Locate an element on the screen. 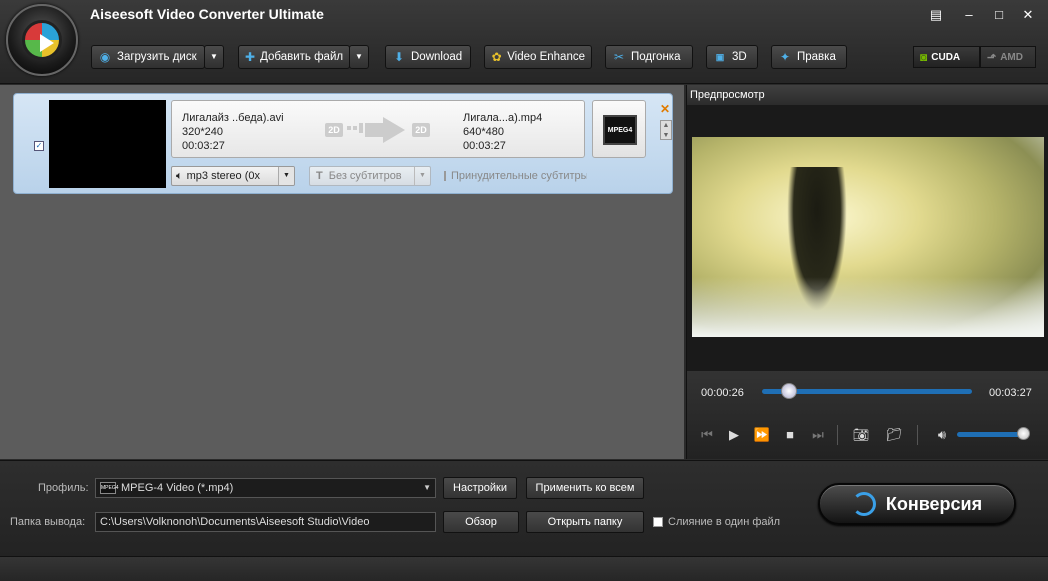 This screenshot has height=581, width=1048. add-file-button: ✚ Добавить файл is located at coordinates (294, 57).